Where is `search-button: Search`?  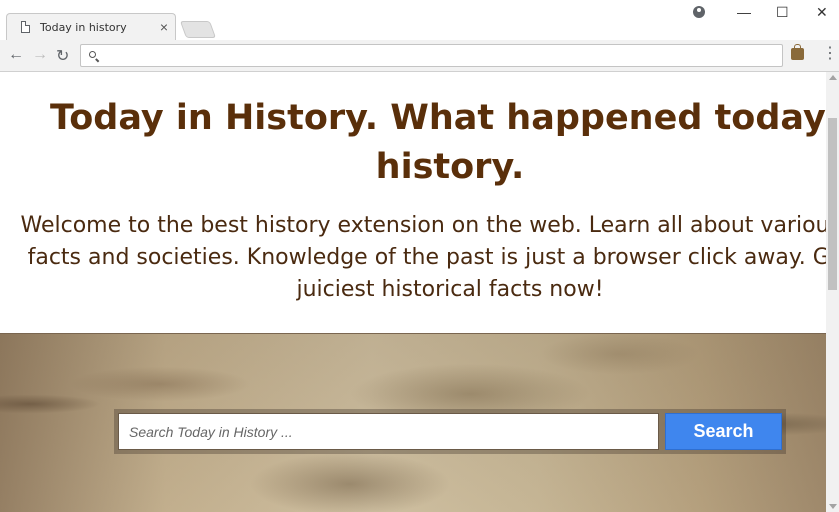 search-button: Search is located at coordinates (723, 431).